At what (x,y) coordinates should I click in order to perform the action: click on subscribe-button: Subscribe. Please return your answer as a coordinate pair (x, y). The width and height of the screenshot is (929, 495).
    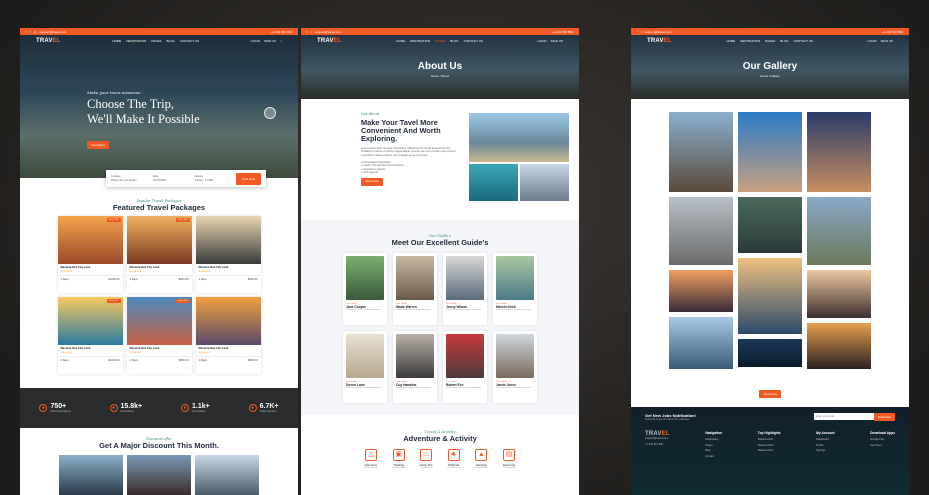
    Looking at the image, I should click on (884, 417).